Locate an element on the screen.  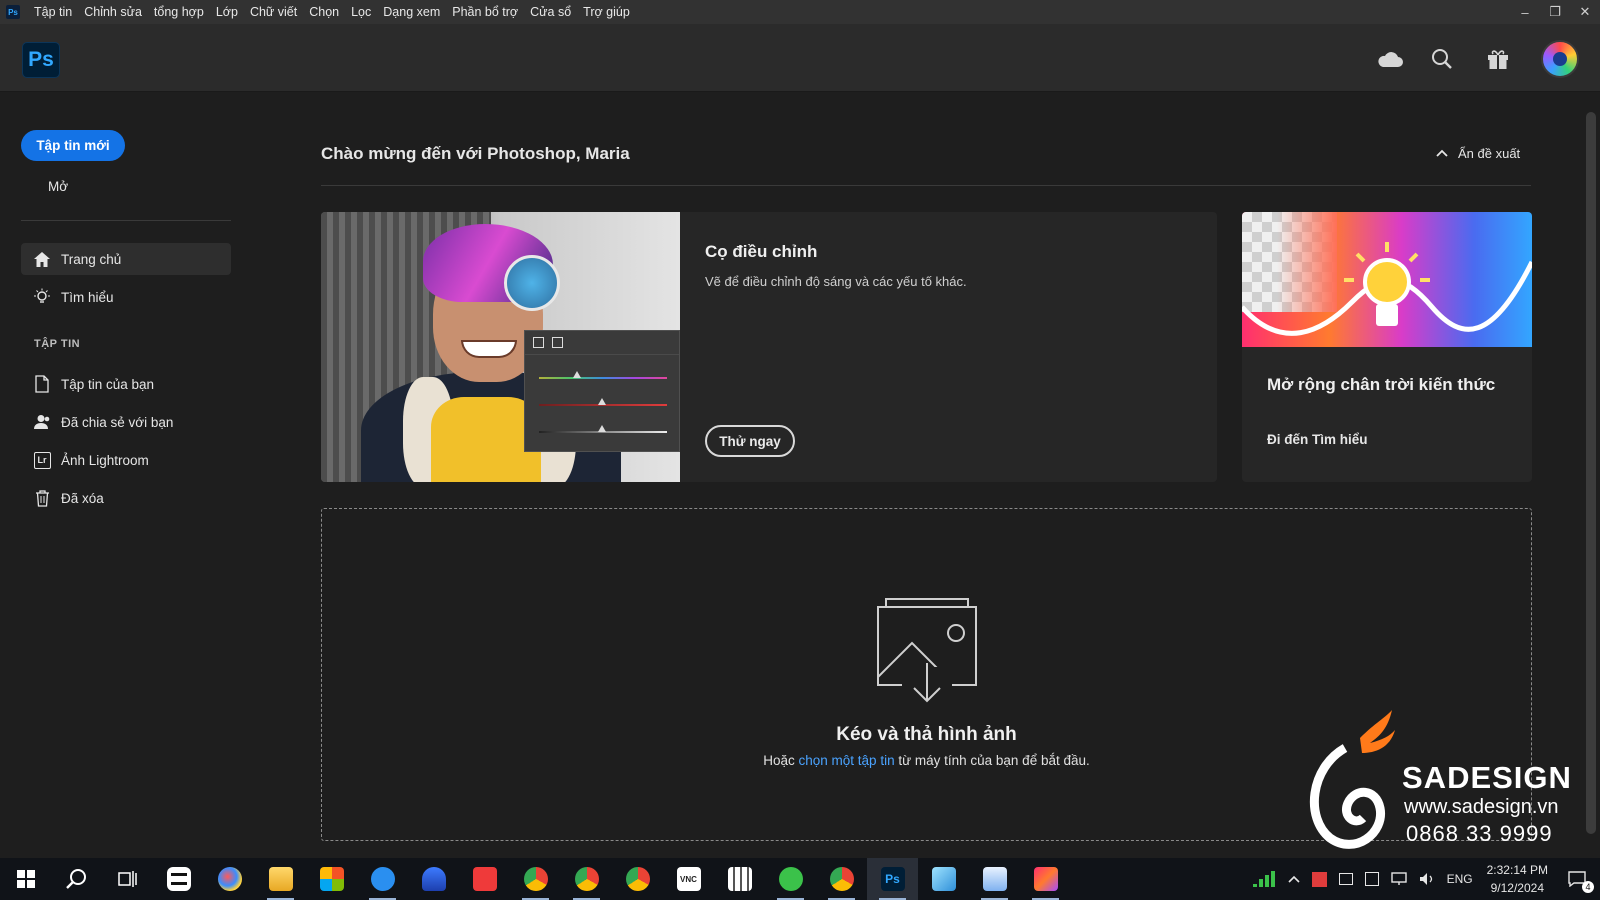
chrome-third-icon is located at coordinates (841, 879).